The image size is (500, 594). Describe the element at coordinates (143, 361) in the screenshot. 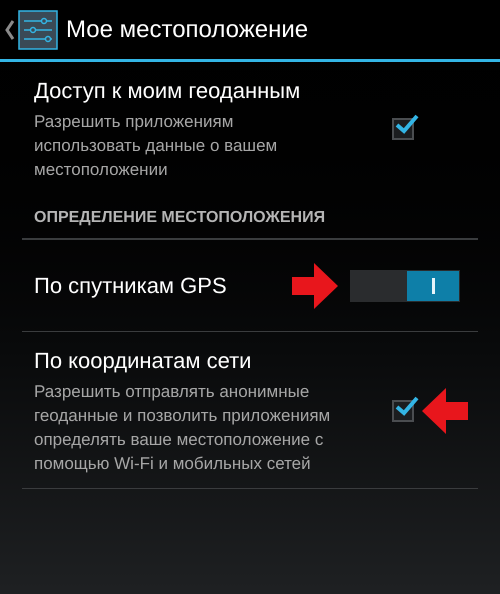

I see `setting-title: По координатам сети` at that location.